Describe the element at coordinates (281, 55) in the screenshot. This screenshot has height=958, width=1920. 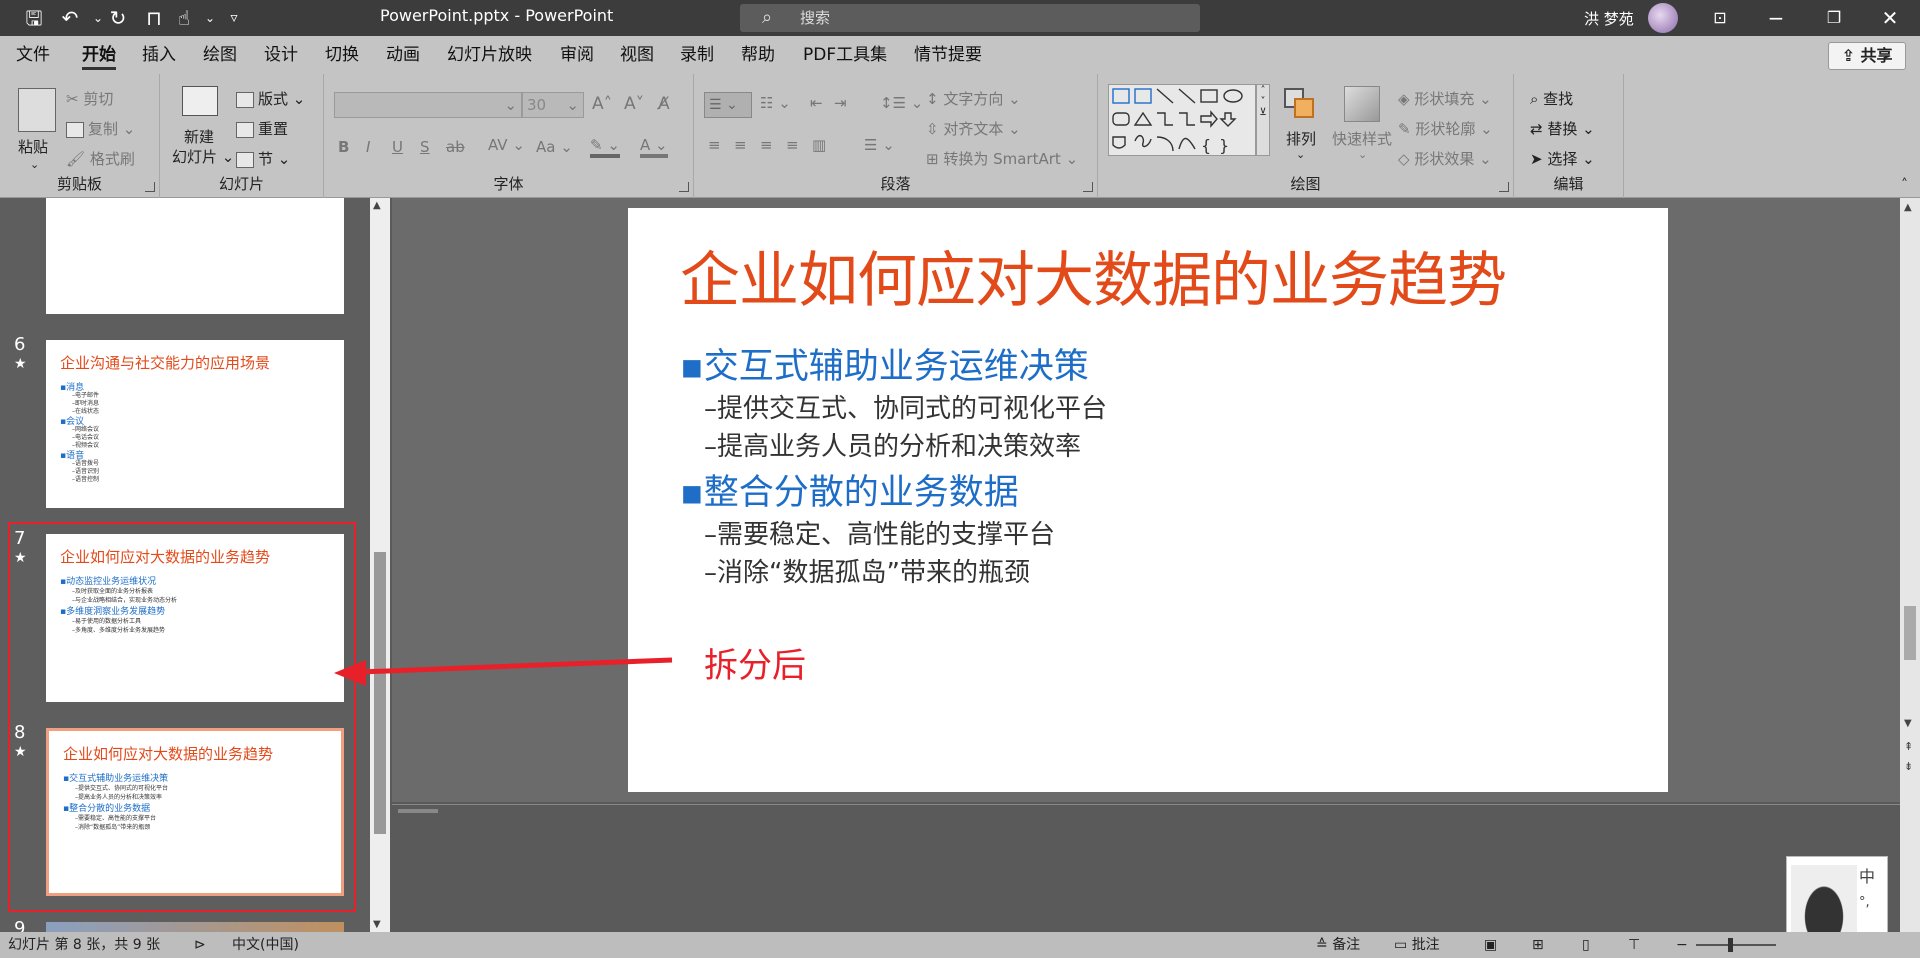
I see `tab-design: 设计` at that location.